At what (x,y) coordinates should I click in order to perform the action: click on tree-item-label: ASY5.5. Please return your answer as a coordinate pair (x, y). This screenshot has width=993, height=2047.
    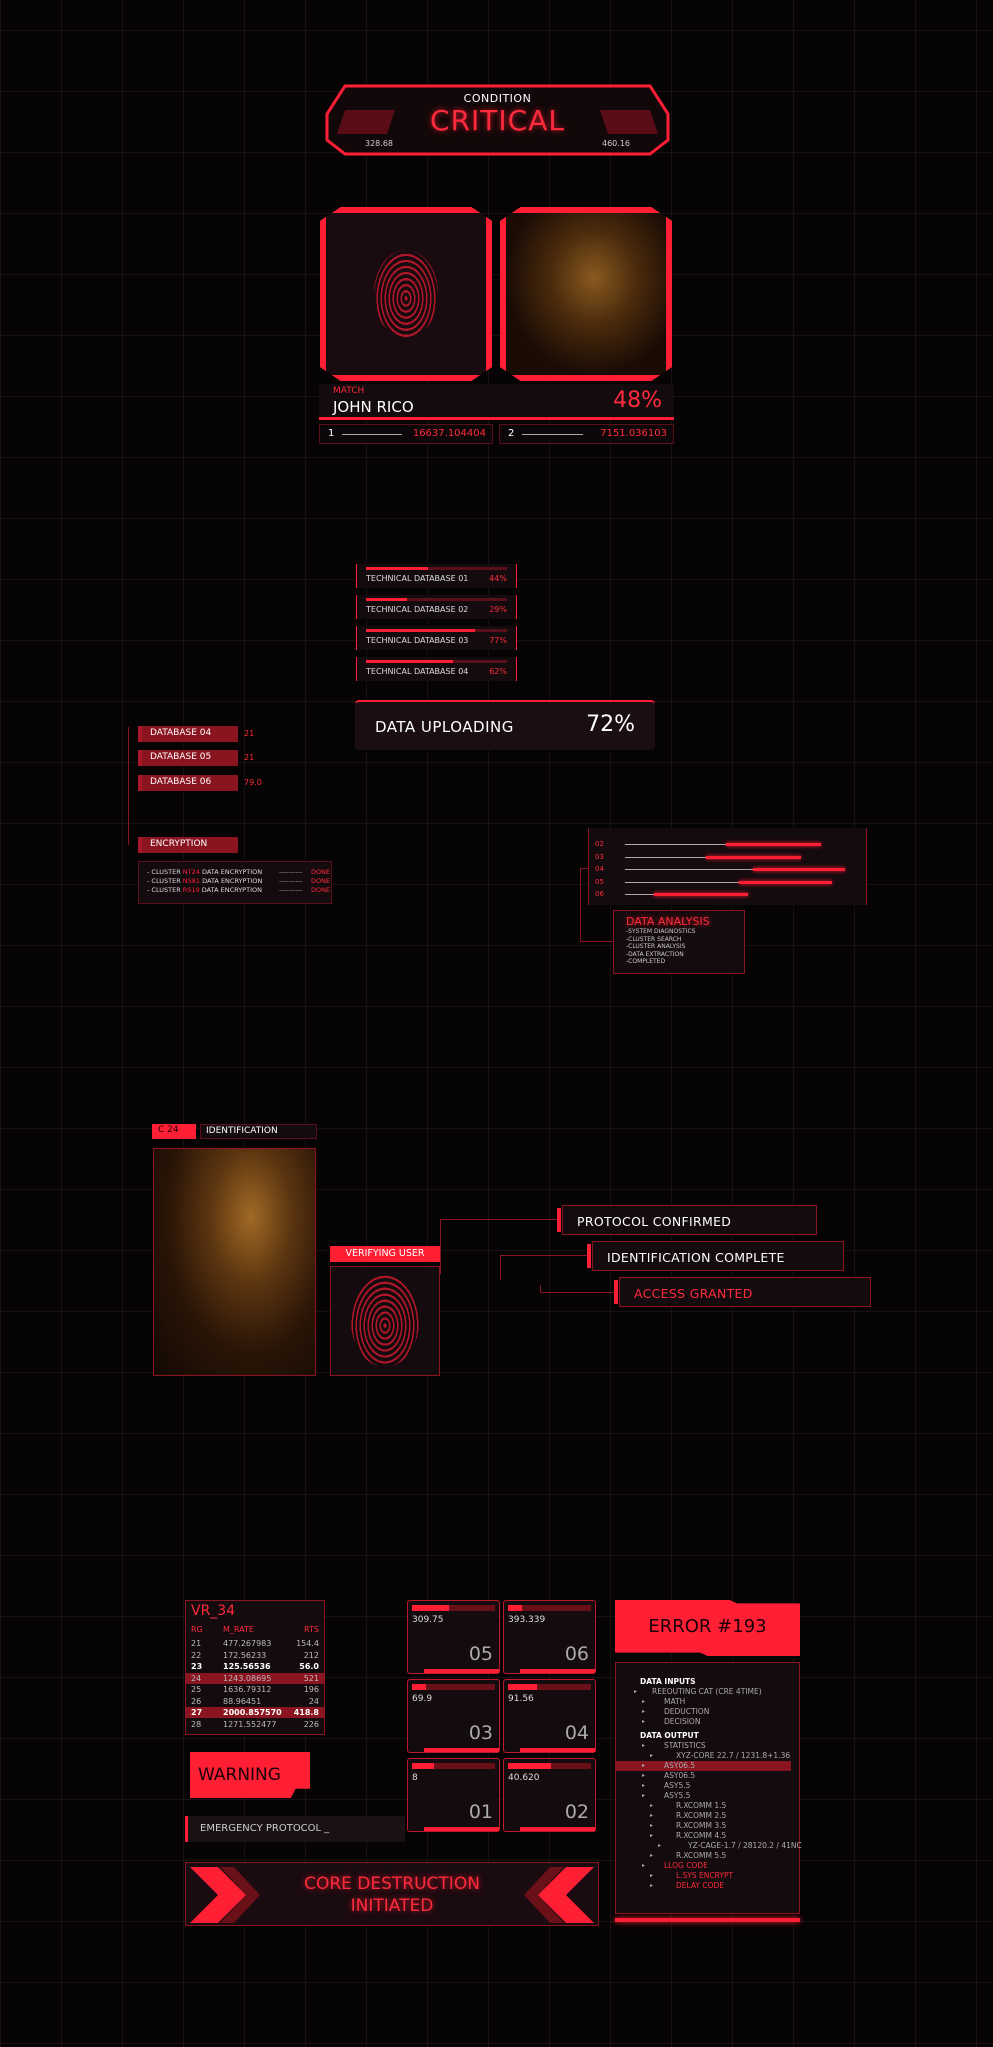
    Looking at the image, I should click on (677, 1795).